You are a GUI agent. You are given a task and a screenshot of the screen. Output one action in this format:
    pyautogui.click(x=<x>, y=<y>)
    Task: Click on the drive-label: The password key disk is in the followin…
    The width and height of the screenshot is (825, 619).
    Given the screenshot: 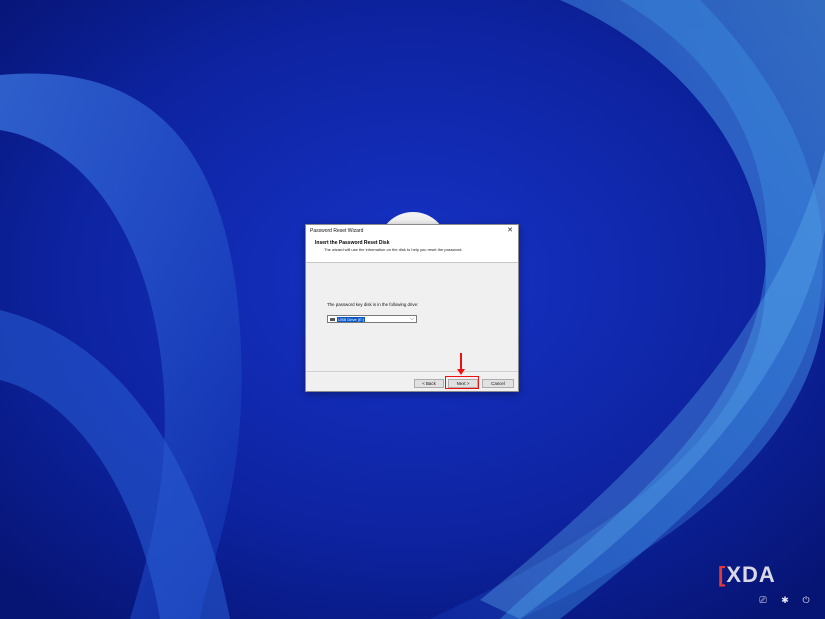 What is the action you would take?
    pyautogui.click(x=373, y=304)
    